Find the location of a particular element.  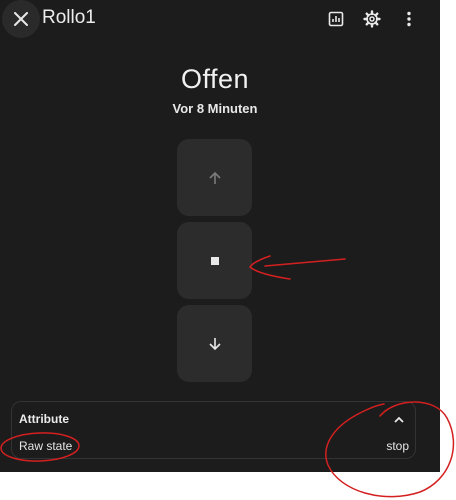

attribute-value: stop is located at coordinates (397, 446).